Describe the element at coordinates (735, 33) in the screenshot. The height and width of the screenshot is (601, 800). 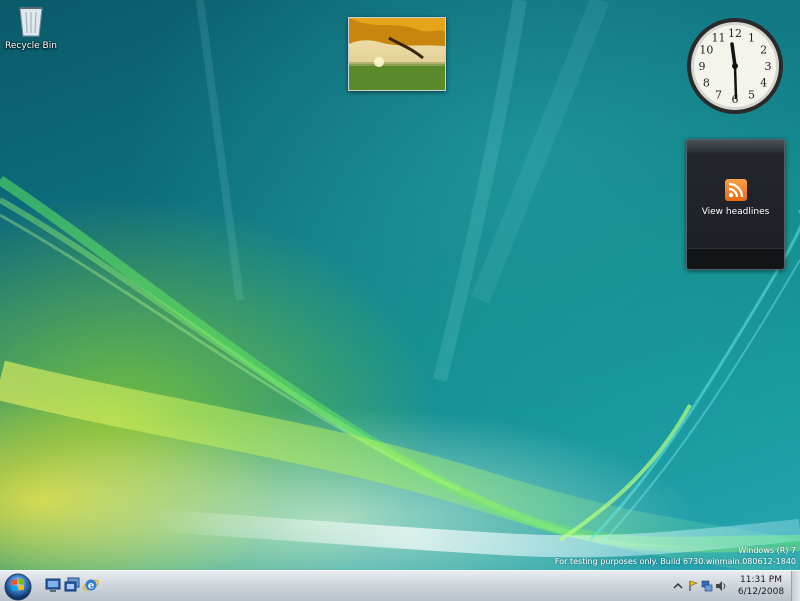
I see `clock-numeral: 12` at that location.